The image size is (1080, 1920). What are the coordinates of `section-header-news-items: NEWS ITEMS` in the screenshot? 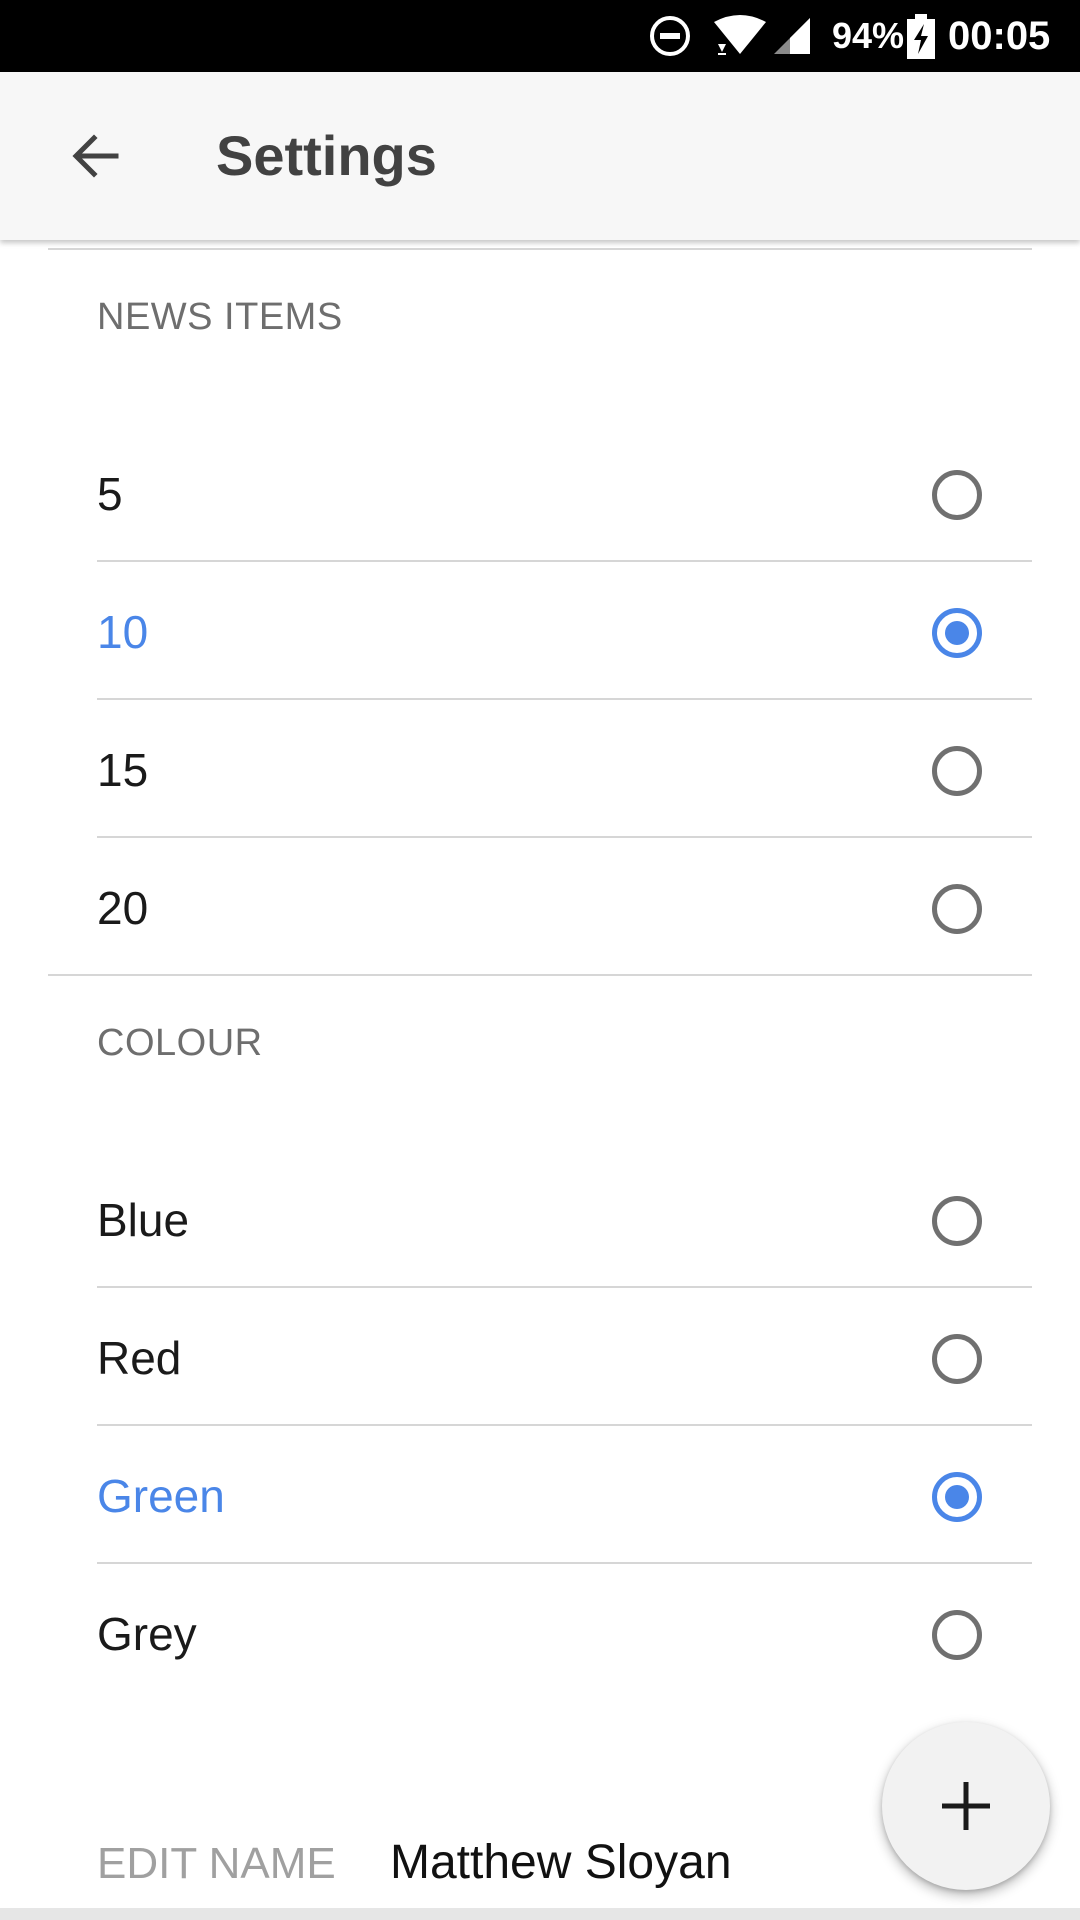 It's located at (220, 317).